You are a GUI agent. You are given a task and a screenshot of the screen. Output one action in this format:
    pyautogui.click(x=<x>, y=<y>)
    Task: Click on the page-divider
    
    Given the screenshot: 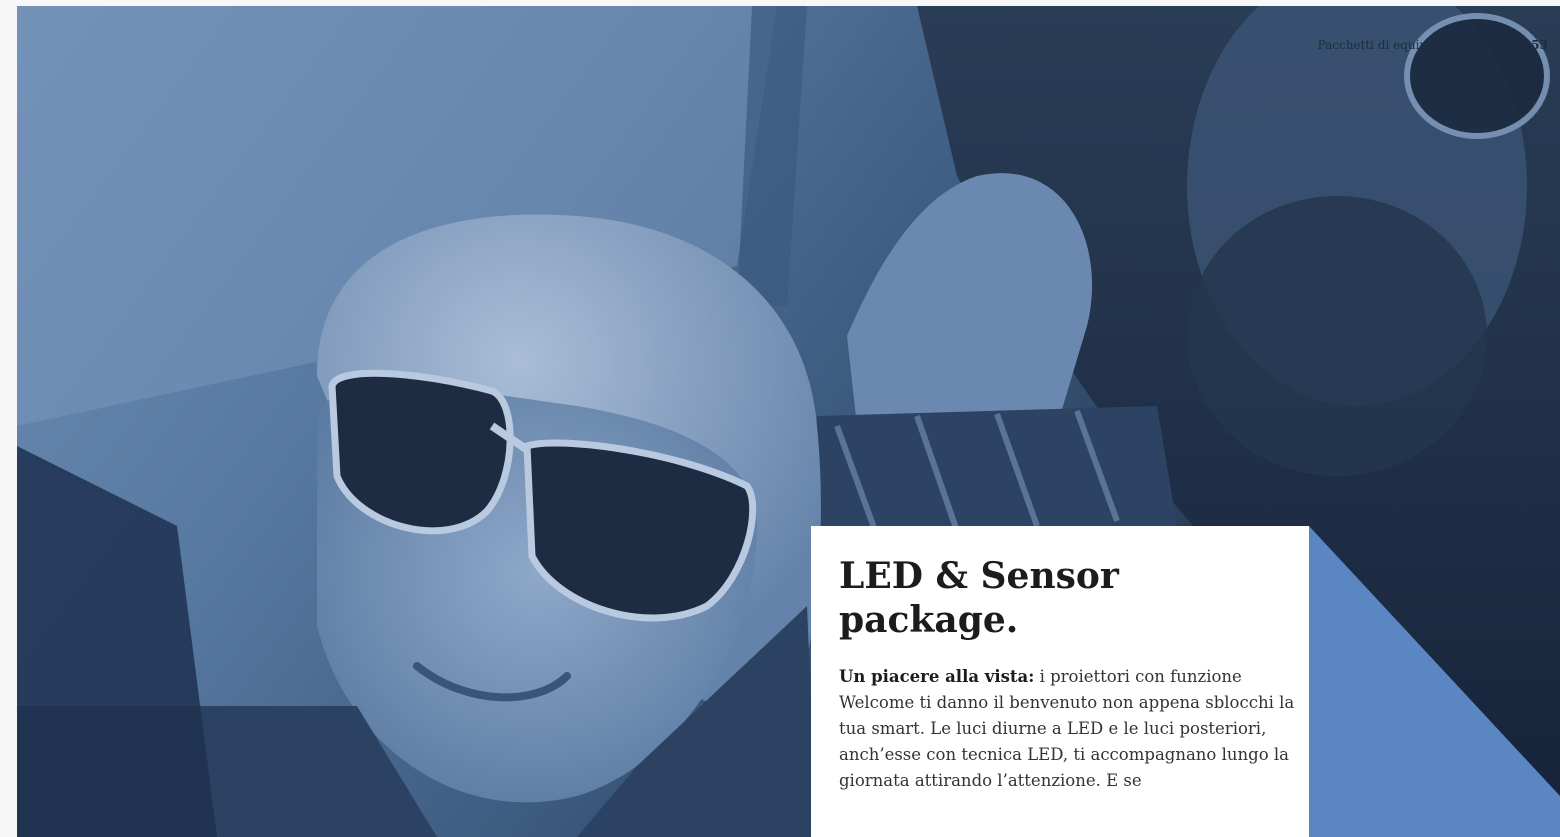 What is the action you would take?
    pyautogui.click(x=1525, y=45)
    